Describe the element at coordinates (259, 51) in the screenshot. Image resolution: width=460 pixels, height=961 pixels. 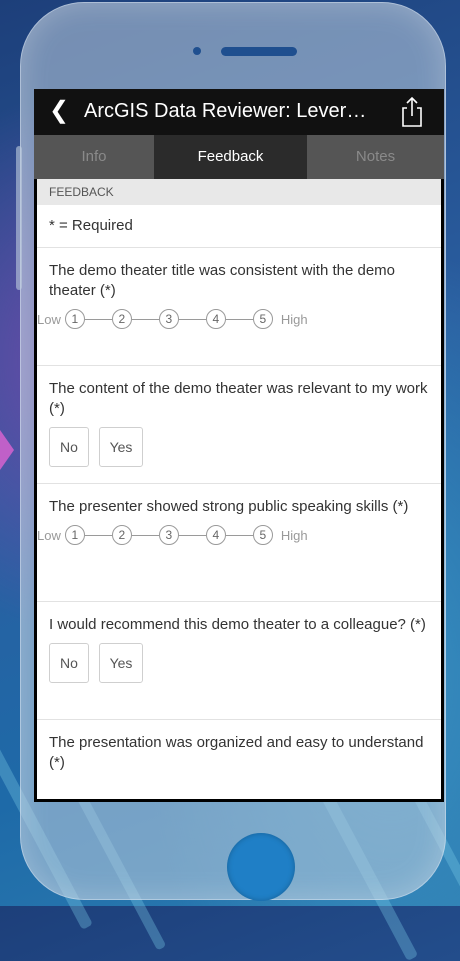
I see `speaker-grille` at that location.